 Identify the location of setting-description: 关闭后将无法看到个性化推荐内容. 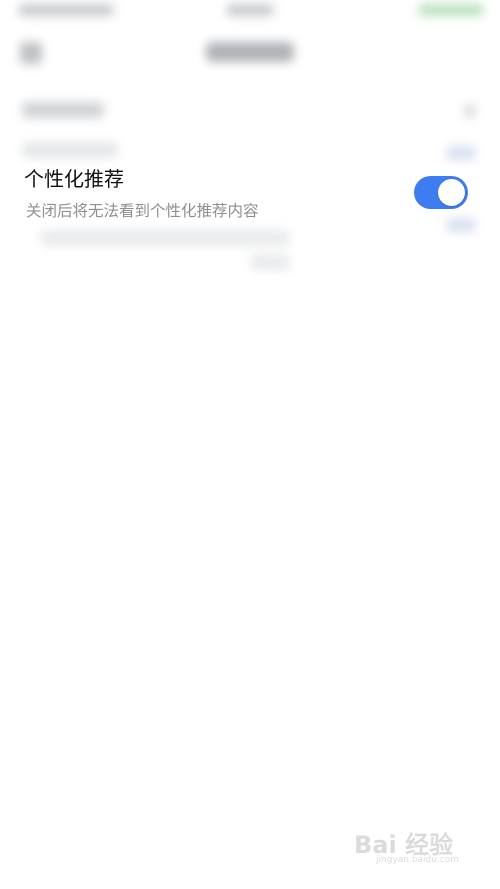
(142, 211).